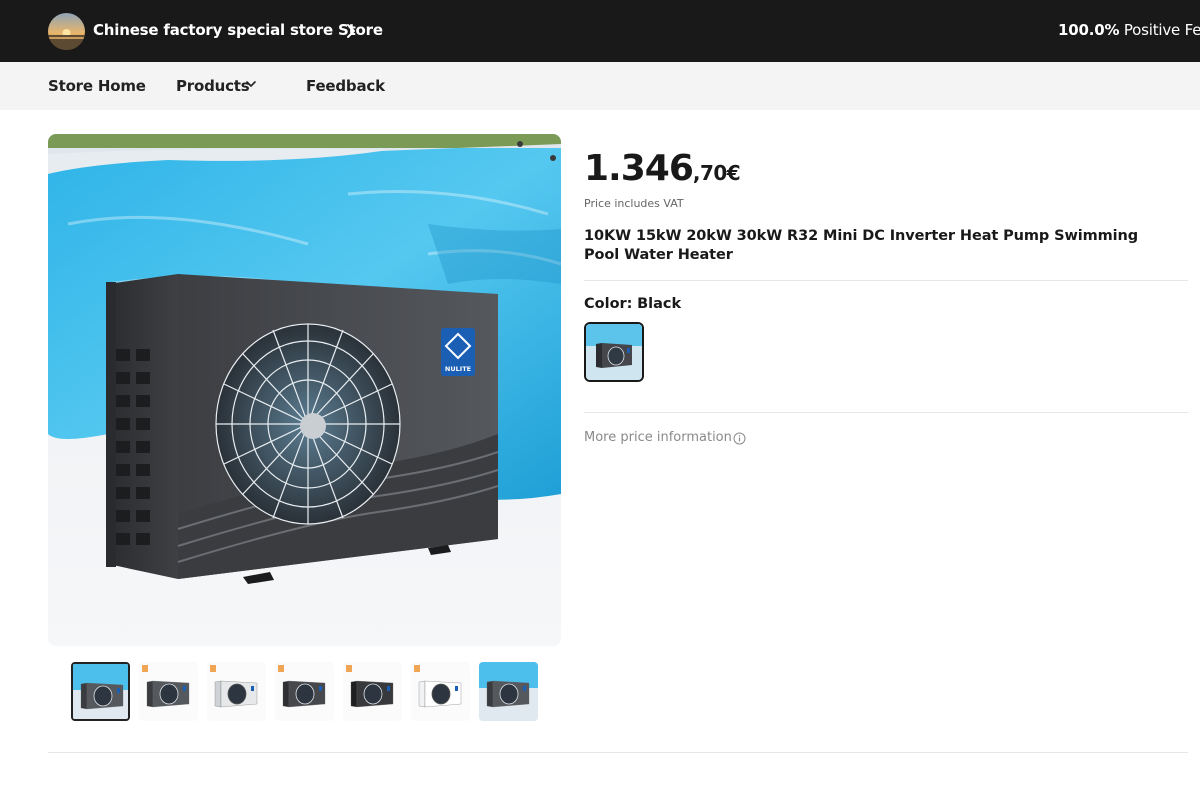  I want to click on color-label-value: Black, so click(659, 304).